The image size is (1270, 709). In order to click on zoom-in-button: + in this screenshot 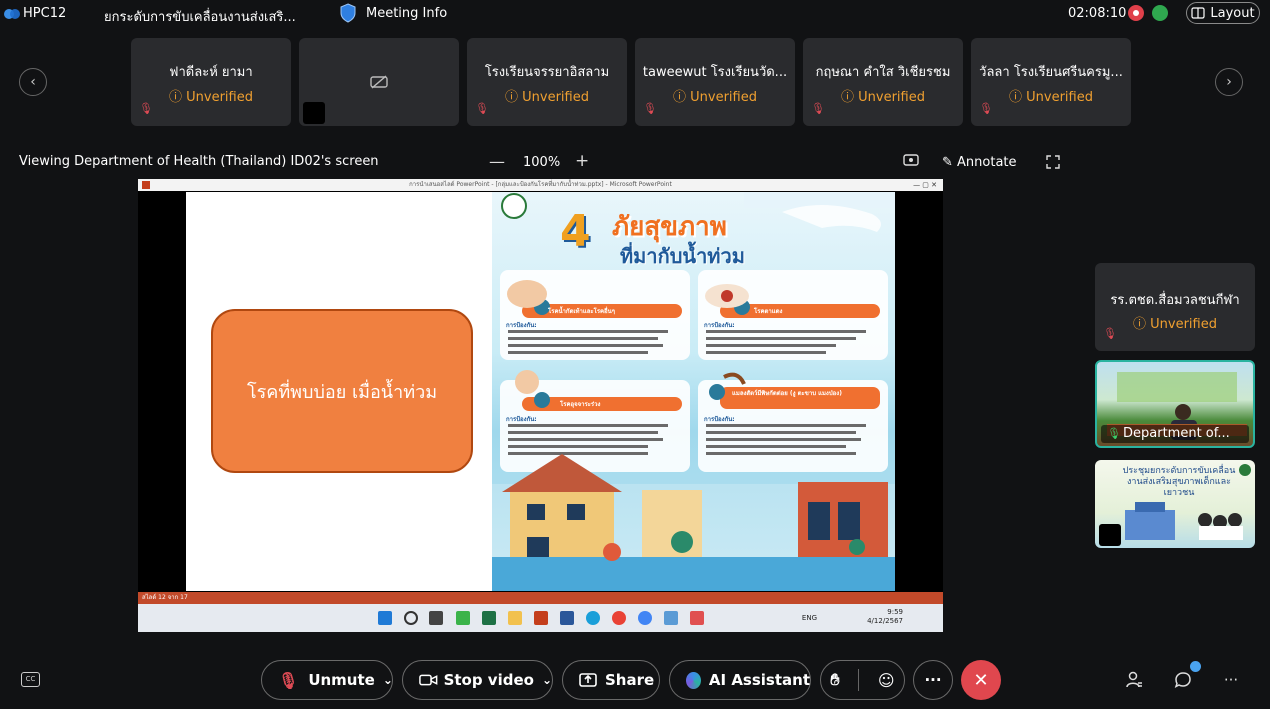, I will do `click(582, 161)`.